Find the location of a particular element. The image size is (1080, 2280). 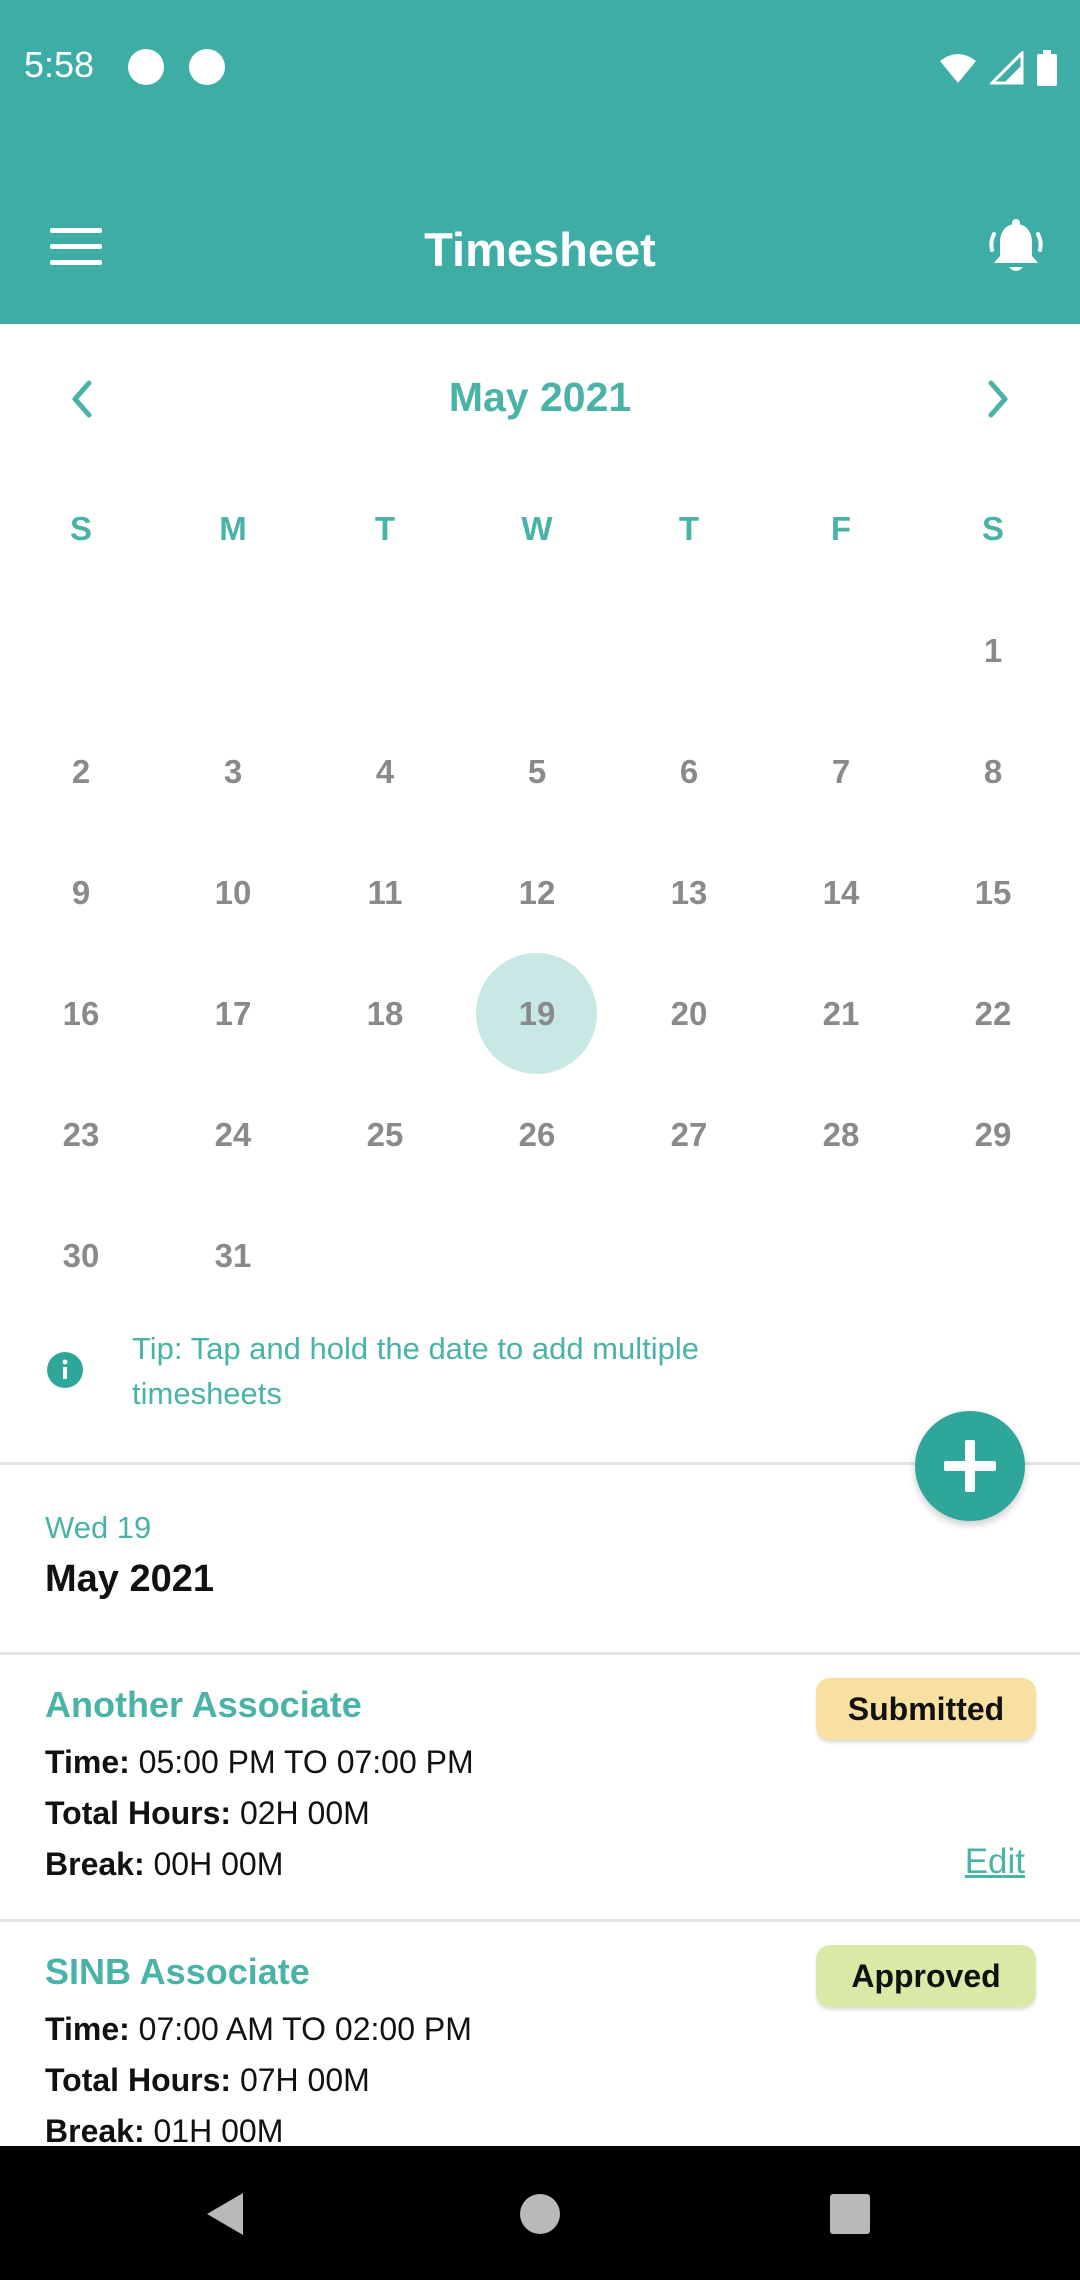

entry-break: Break: 00H 00M is located at coordinates (164, 1864).